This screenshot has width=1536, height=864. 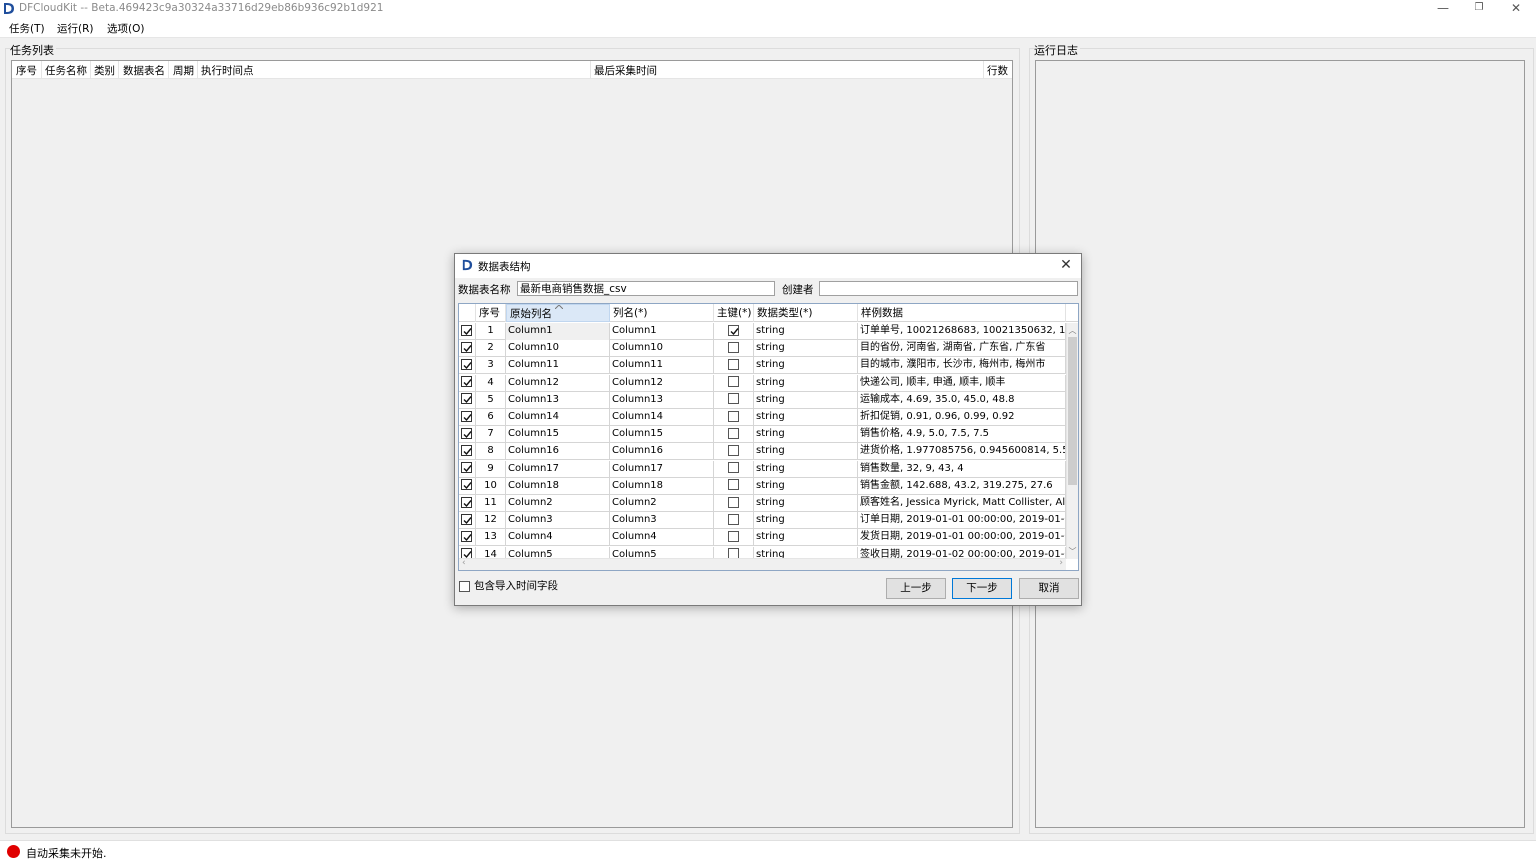 I want to click on column-name-cell: Column11, so click(x=662, y=366).